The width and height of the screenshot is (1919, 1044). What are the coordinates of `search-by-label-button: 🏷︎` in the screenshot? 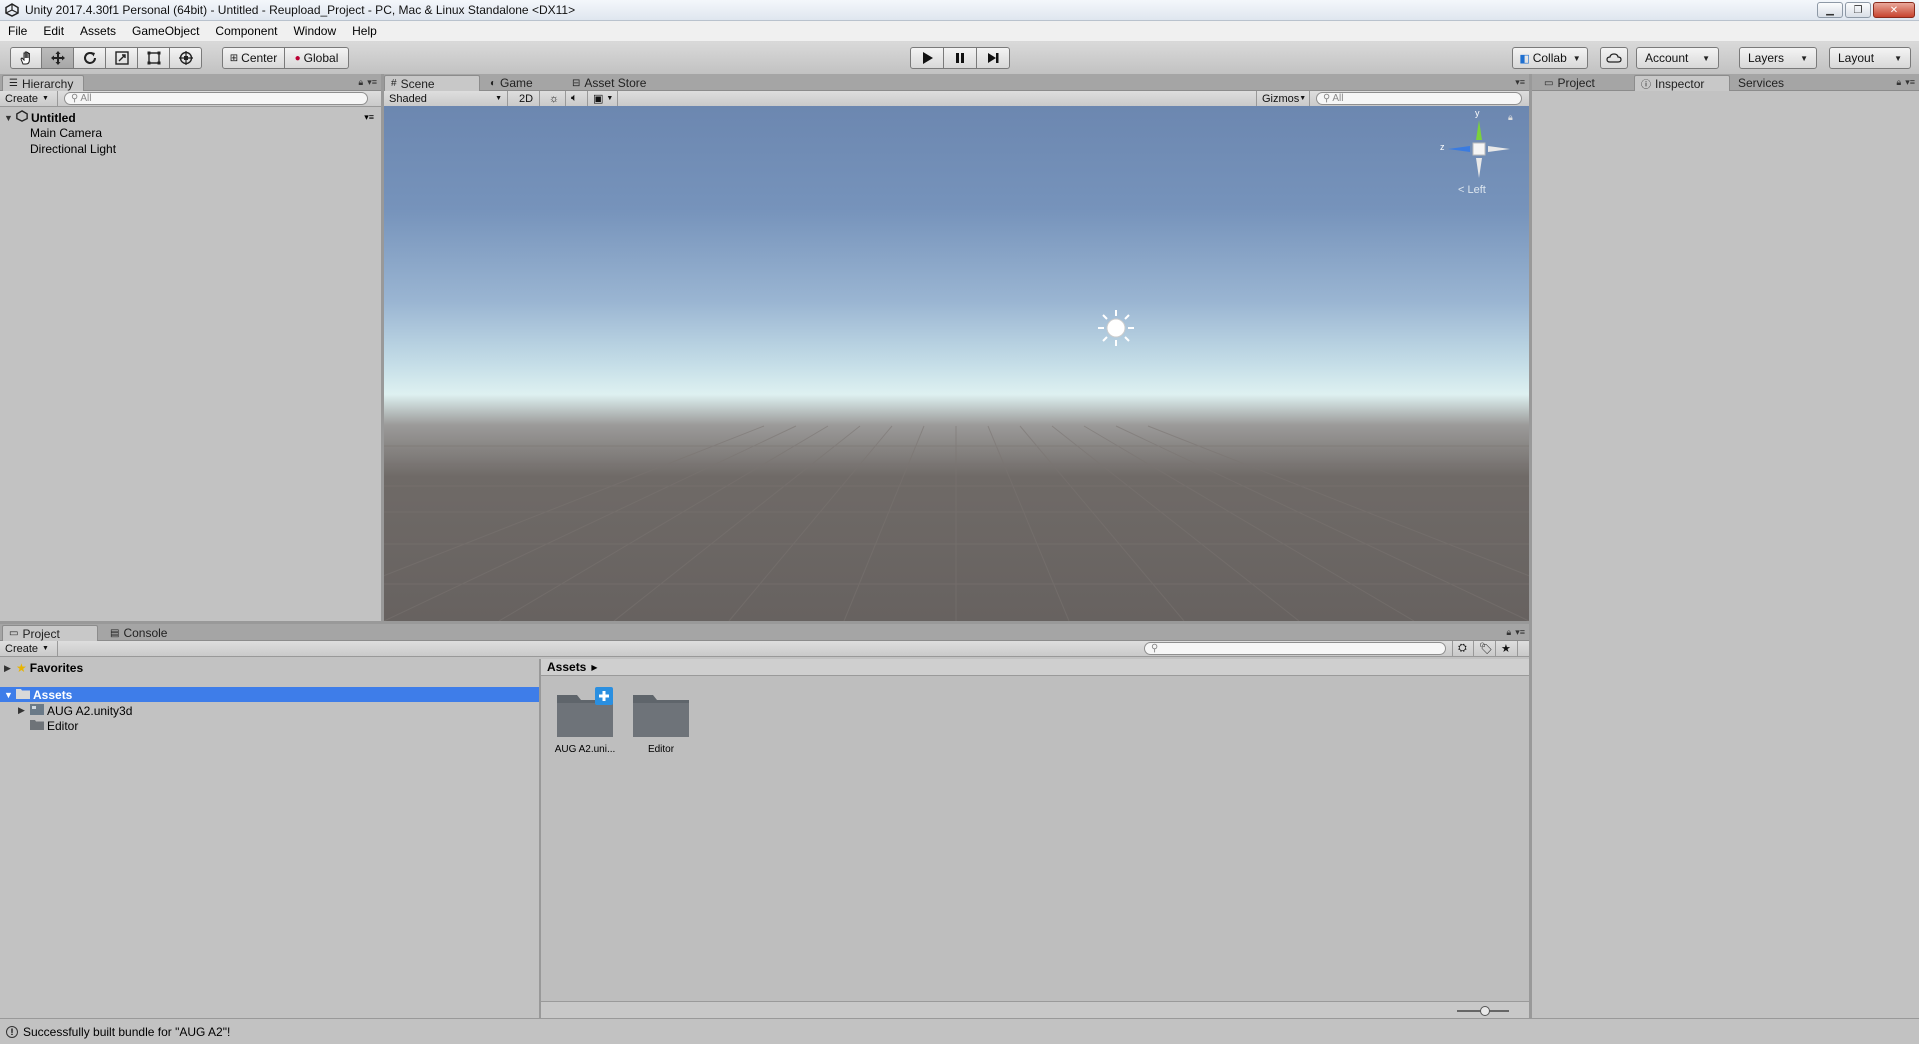 It's located at (1485, 648).